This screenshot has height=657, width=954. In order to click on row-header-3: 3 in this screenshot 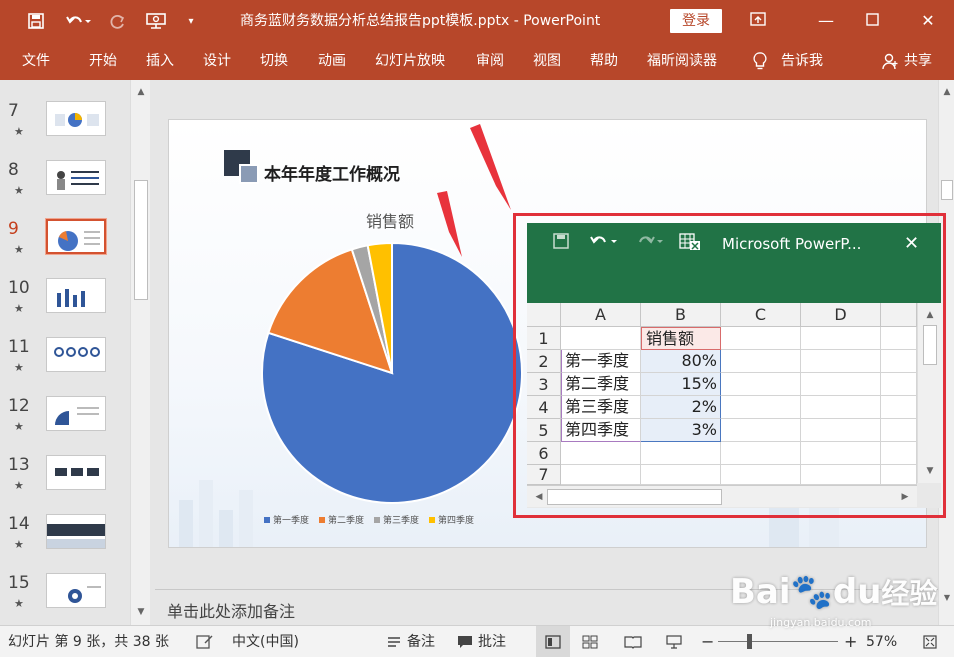, I will do `click(544, 384)`.